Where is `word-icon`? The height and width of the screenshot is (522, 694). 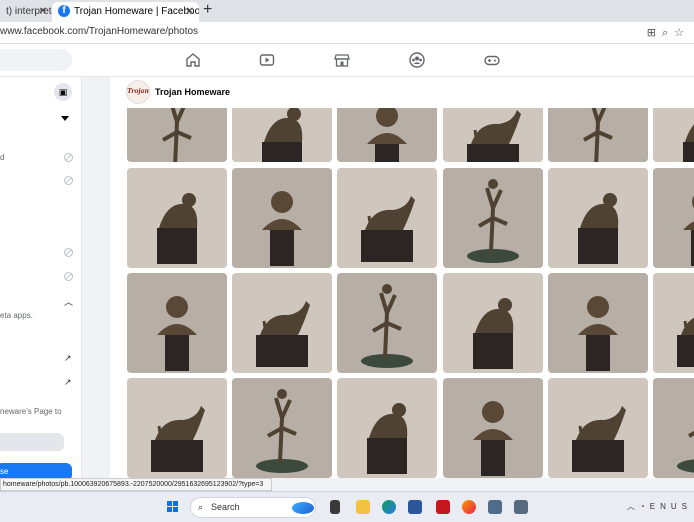 word-icon is located at coordinates (415, 507).